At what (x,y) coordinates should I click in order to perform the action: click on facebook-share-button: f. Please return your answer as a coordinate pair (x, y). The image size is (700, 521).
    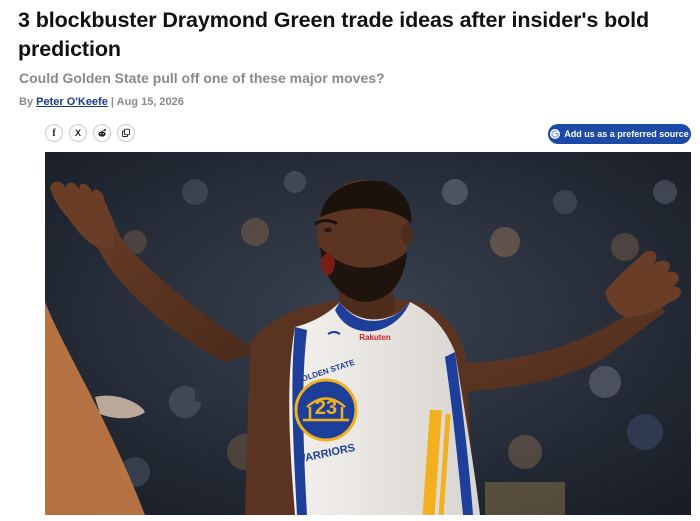
    Looking at the image, I should click on (54, 133).